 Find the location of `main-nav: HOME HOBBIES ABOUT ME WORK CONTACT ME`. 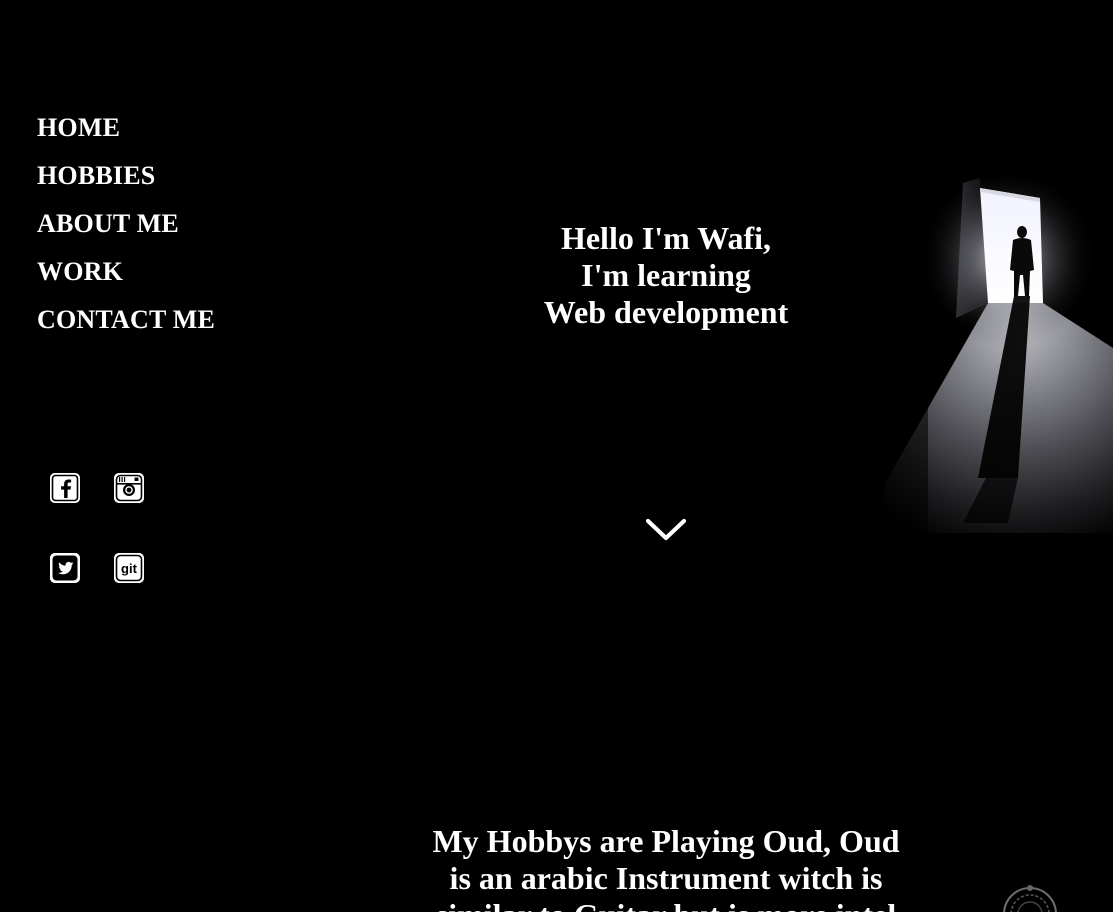

main-nav: HOME HOBBIES ABOUT ME WORK CONTACT ME is located at coordinates (126, 224).